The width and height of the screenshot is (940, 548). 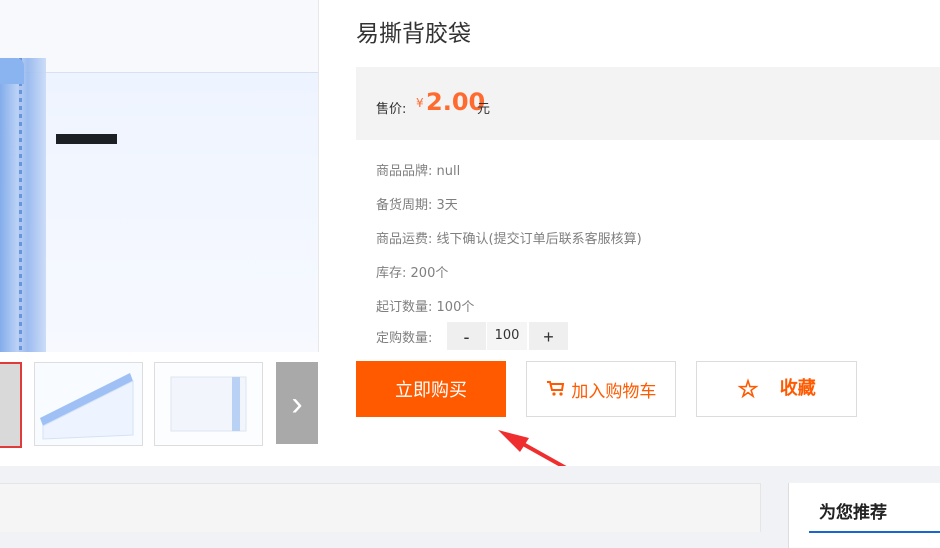 I want to click on shipping-label: 商品运费:, so click(x=404, y=239).